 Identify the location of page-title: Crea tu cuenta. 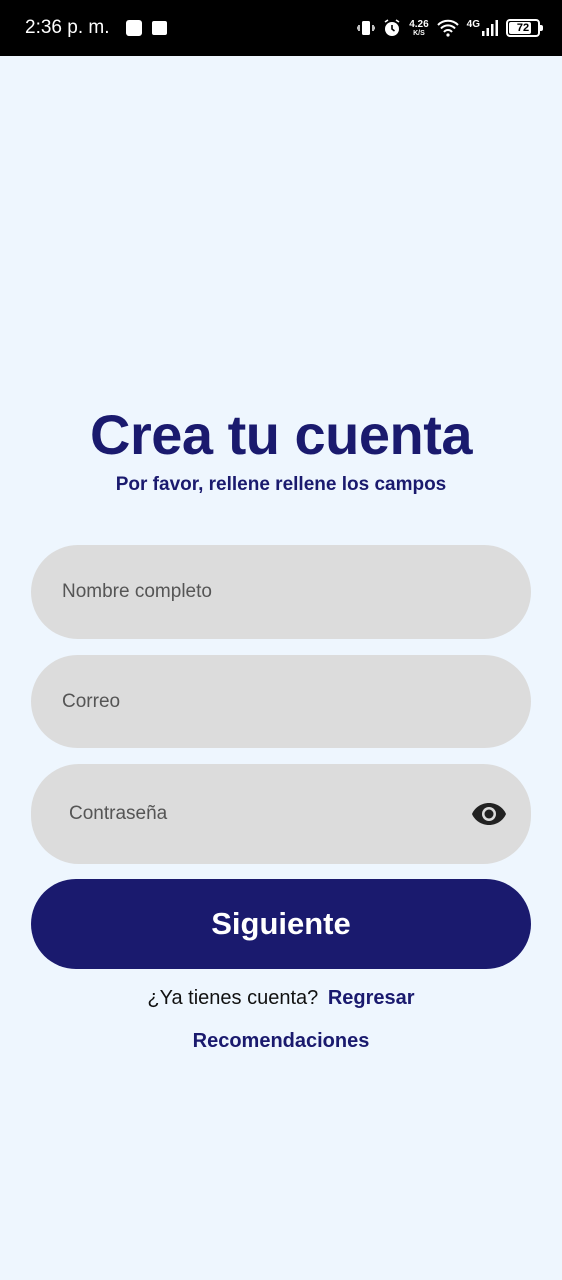
(281, 434).